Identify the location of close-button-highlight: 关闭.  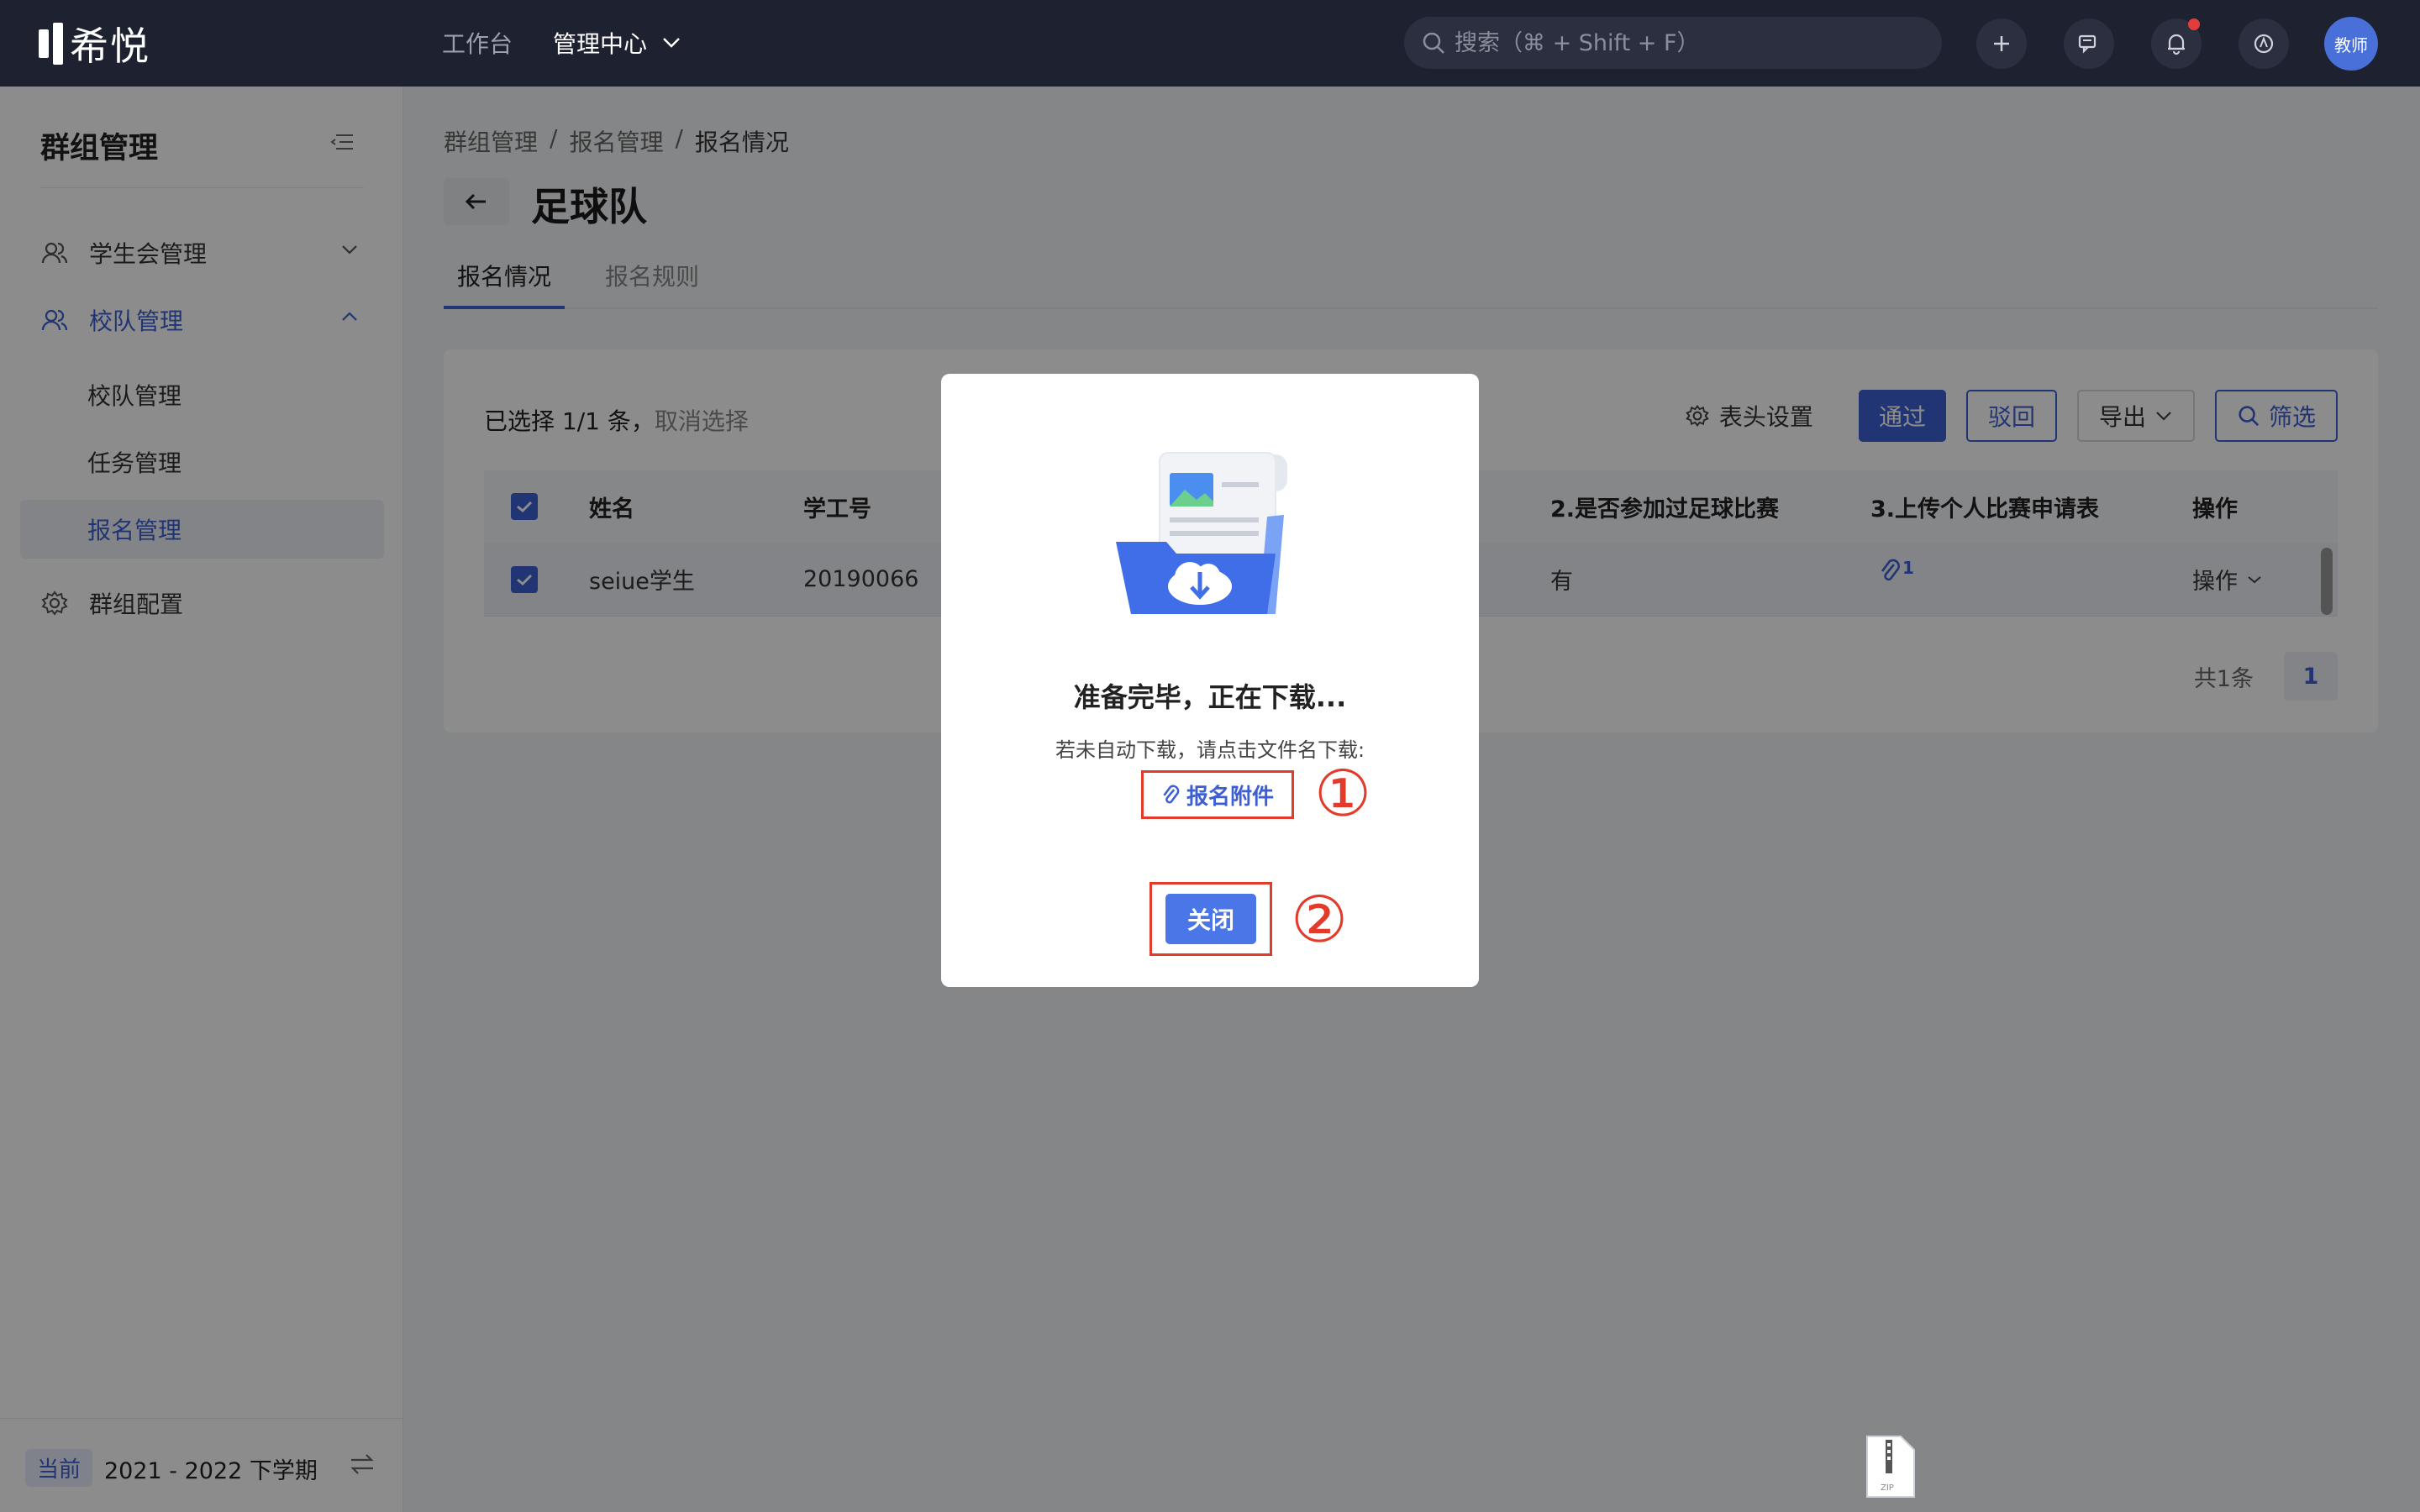
(1211, 919).